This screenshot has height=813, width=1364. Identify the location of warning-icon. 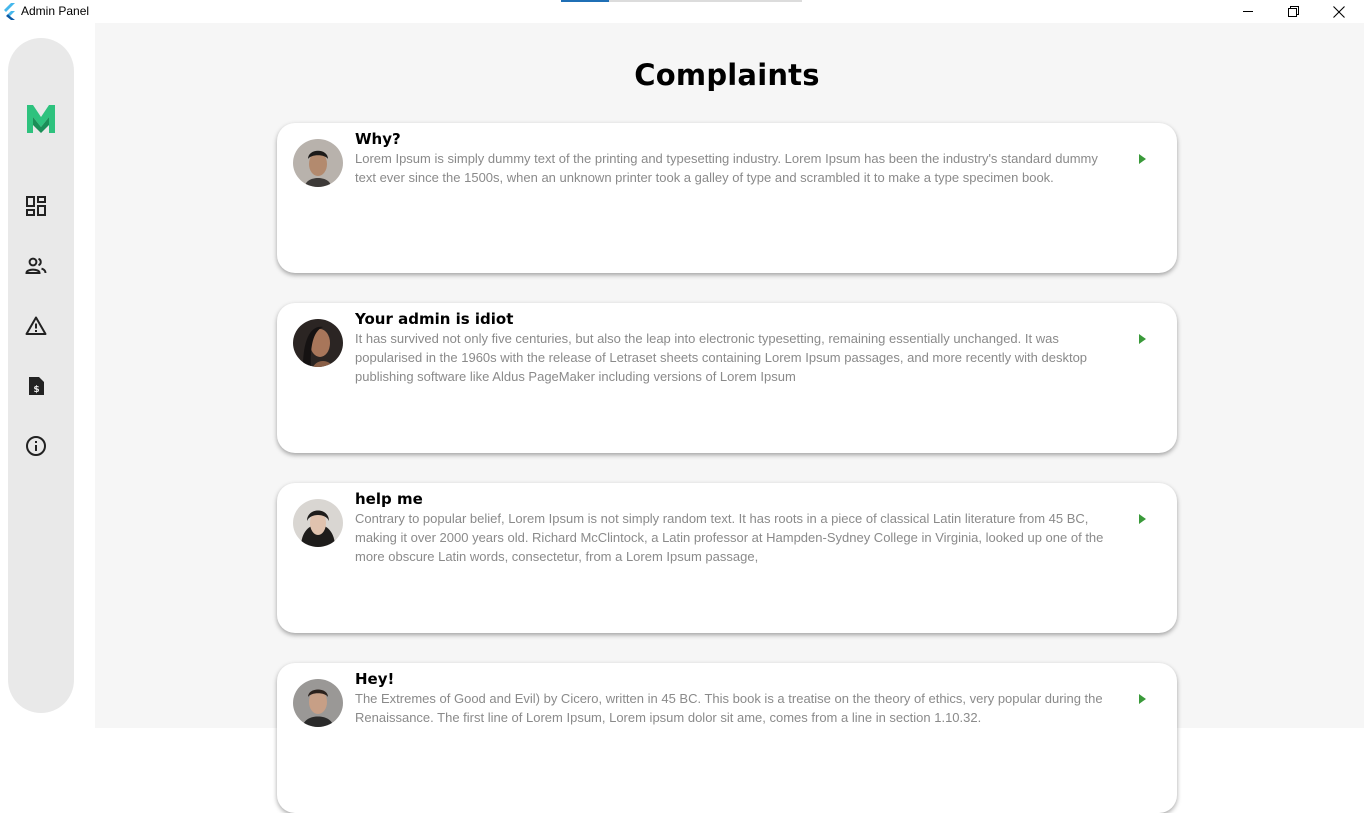
(36, 325).